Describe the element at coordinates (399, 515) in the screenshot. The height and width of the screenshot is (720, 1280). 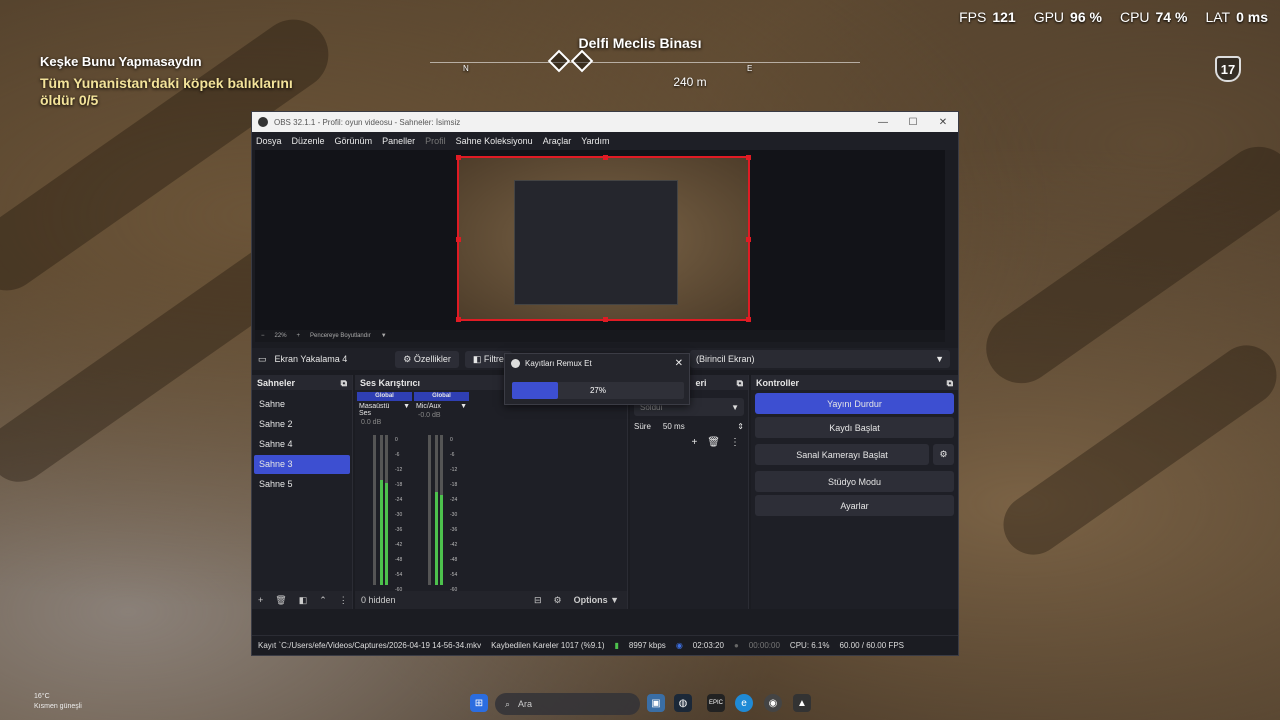
I see `meter-scale: 0 -6 -12 -18 -24 -30 -36 -42 -48 -54 -60` at that location.